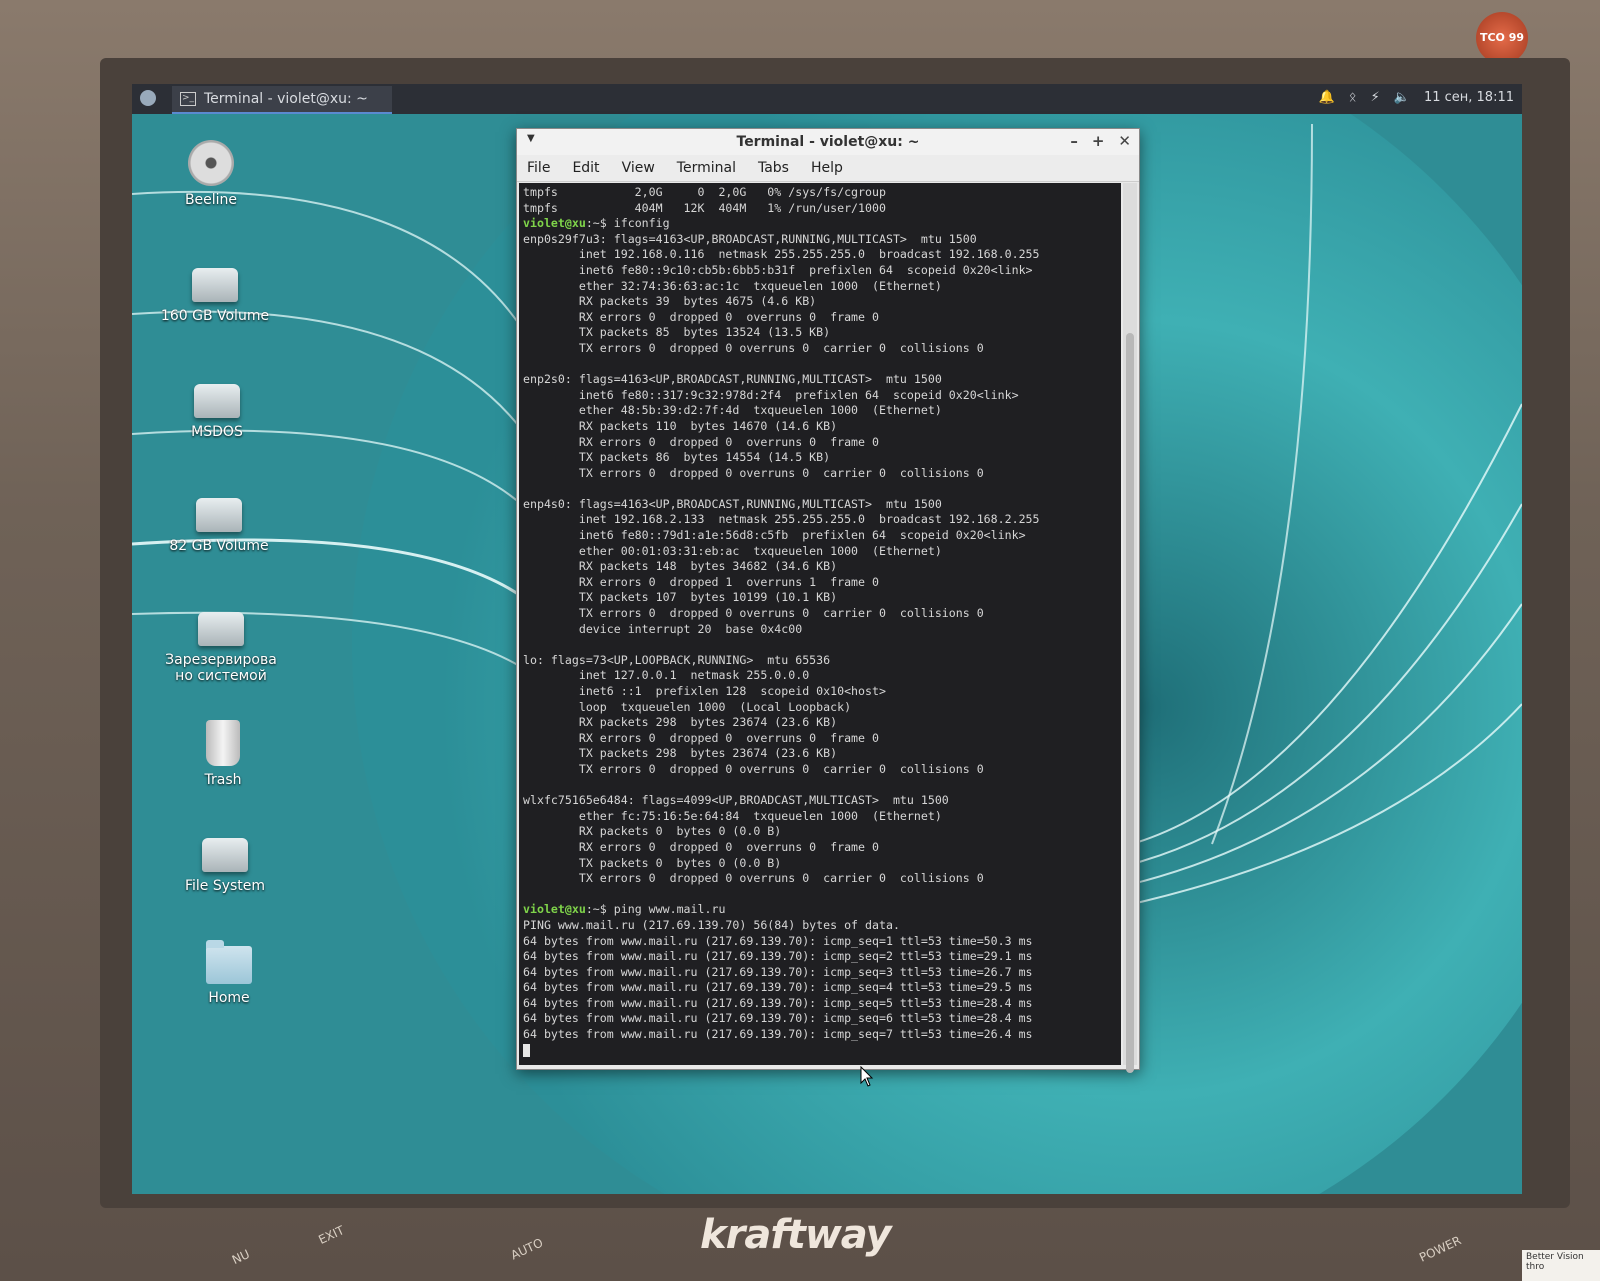  What do you see at coordinates (221, 668) in the screenshot?
I see `desktop-icon-label: Зарезервирова но системой` at bounding box center [221, 668].